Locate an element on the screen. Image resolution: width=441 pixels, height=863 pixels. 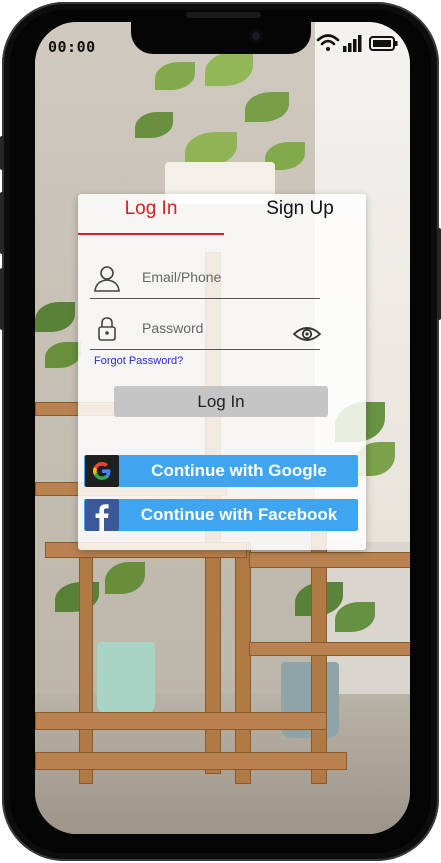
google-button: Continue with Google is located at coordinates (221, 471).